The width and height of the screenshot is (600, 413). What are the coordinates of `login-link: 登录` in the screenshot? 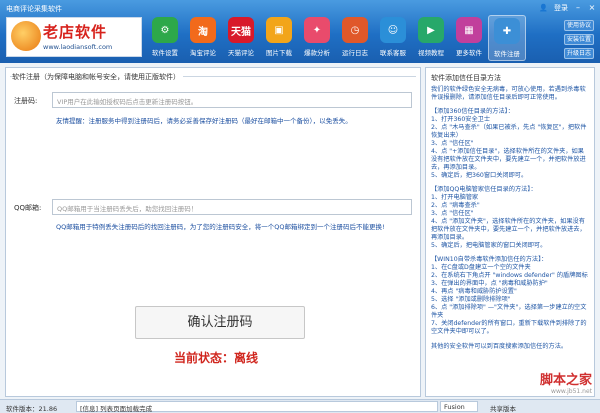 It's located at (561, 8).